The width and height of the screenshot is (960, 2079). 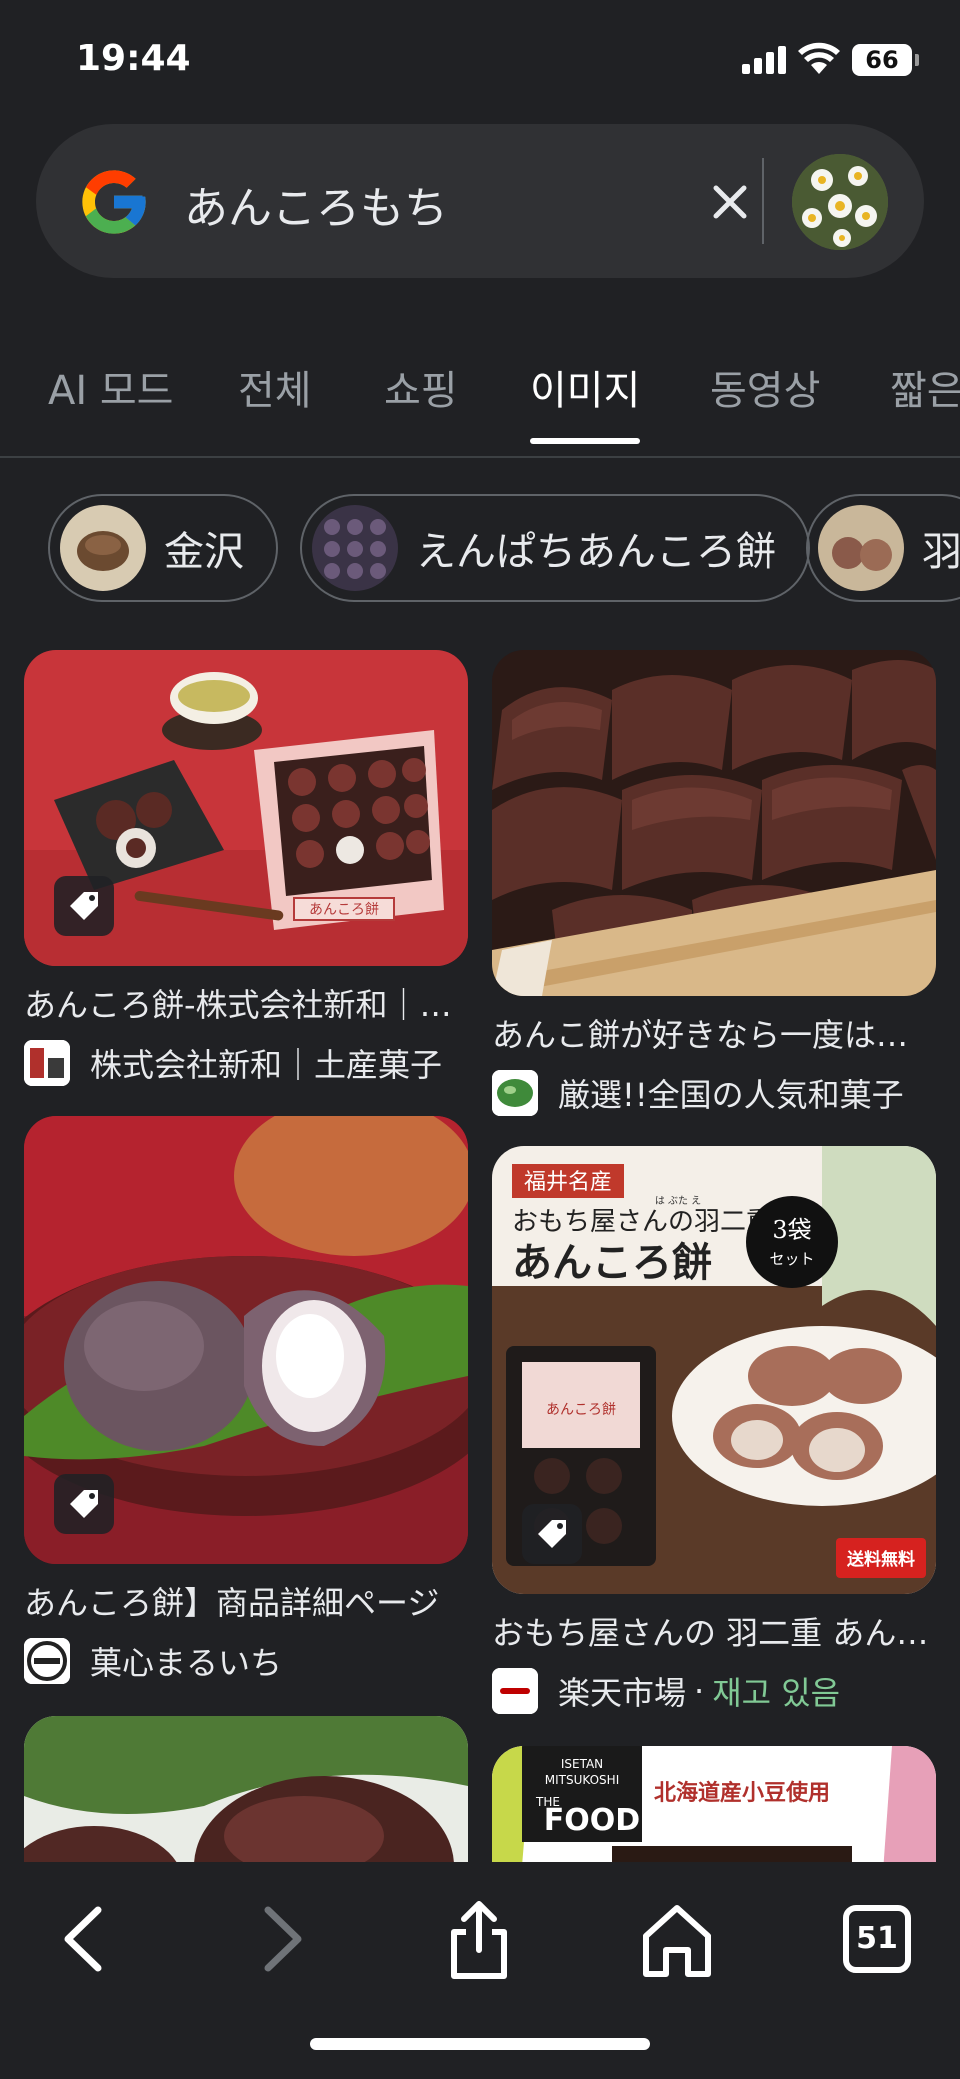 What do you see at coordinates (612, 1262) in the screenshot?
I see `product-line2-text: あんころ餅` at bounding box center [612, 1262].